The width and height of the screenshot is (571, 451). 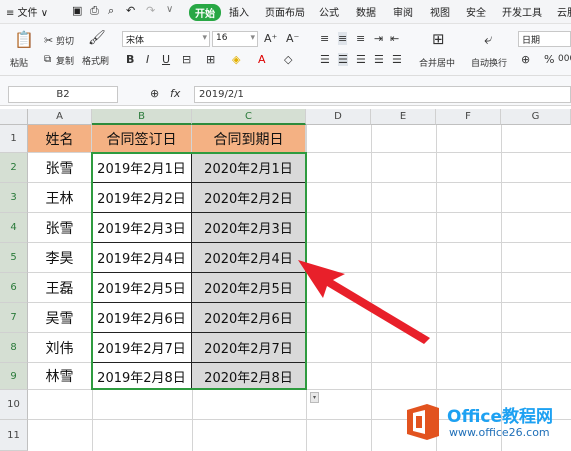 I want to click on paste-button: 粘贴, so click(x=19, y=62).